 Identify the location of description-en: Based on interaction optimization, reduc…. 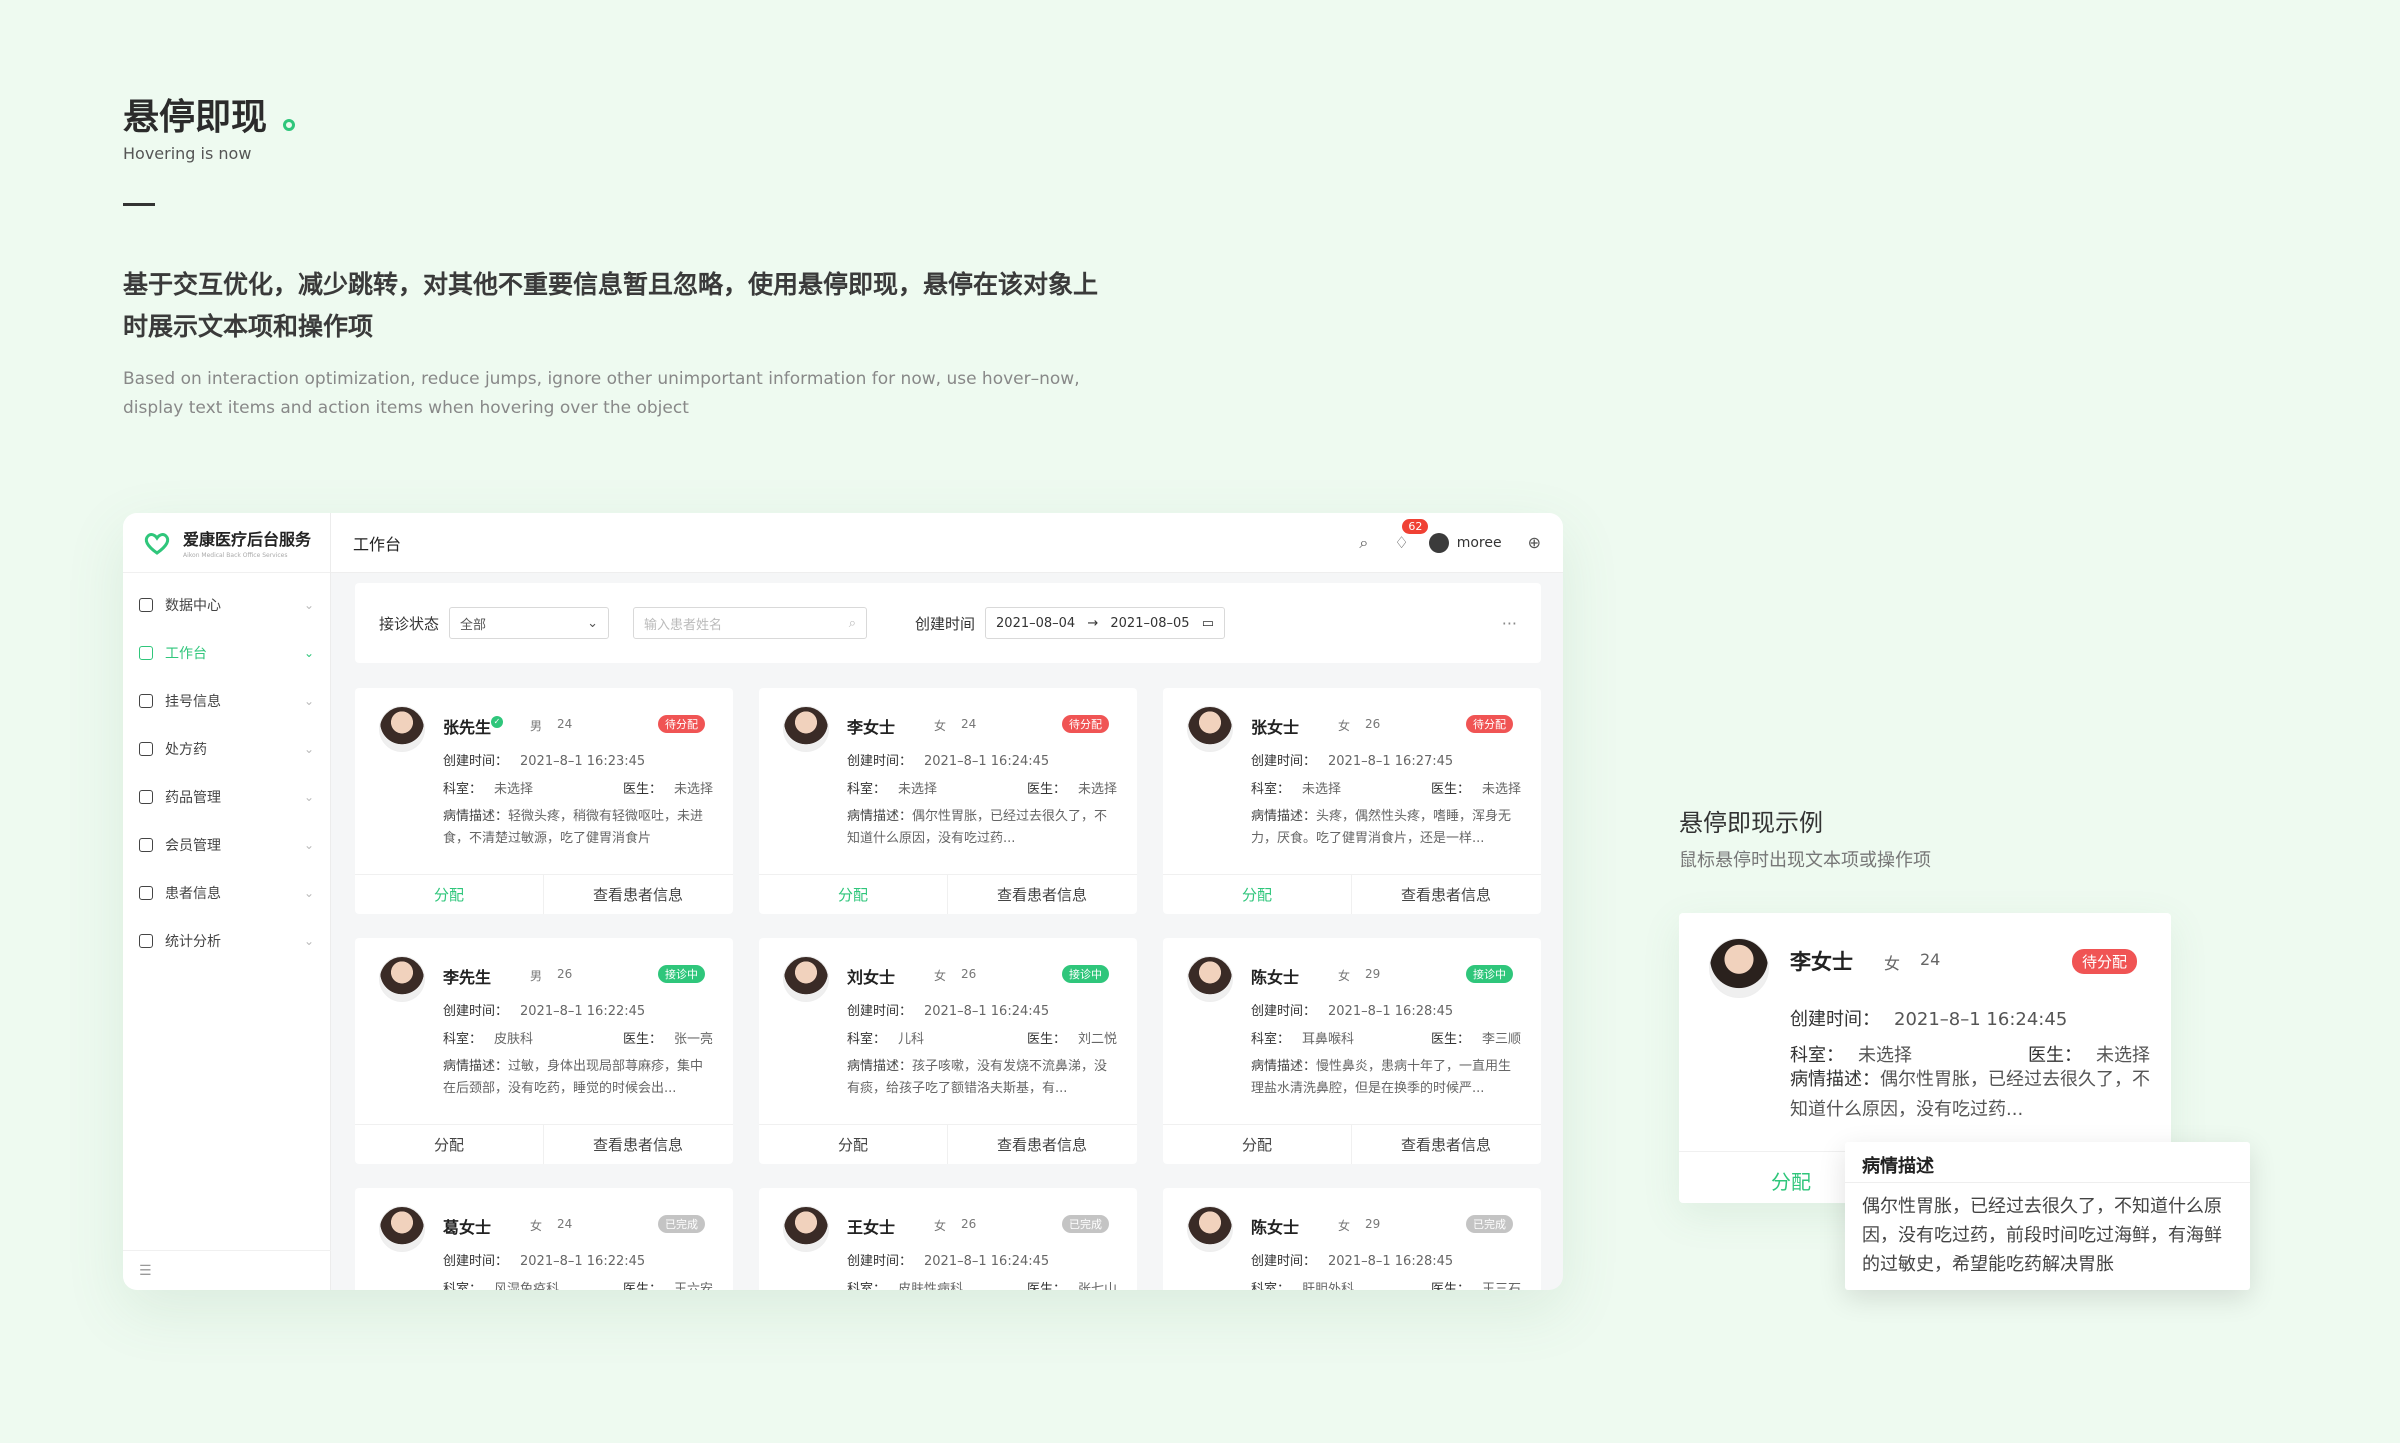
(601, 393).